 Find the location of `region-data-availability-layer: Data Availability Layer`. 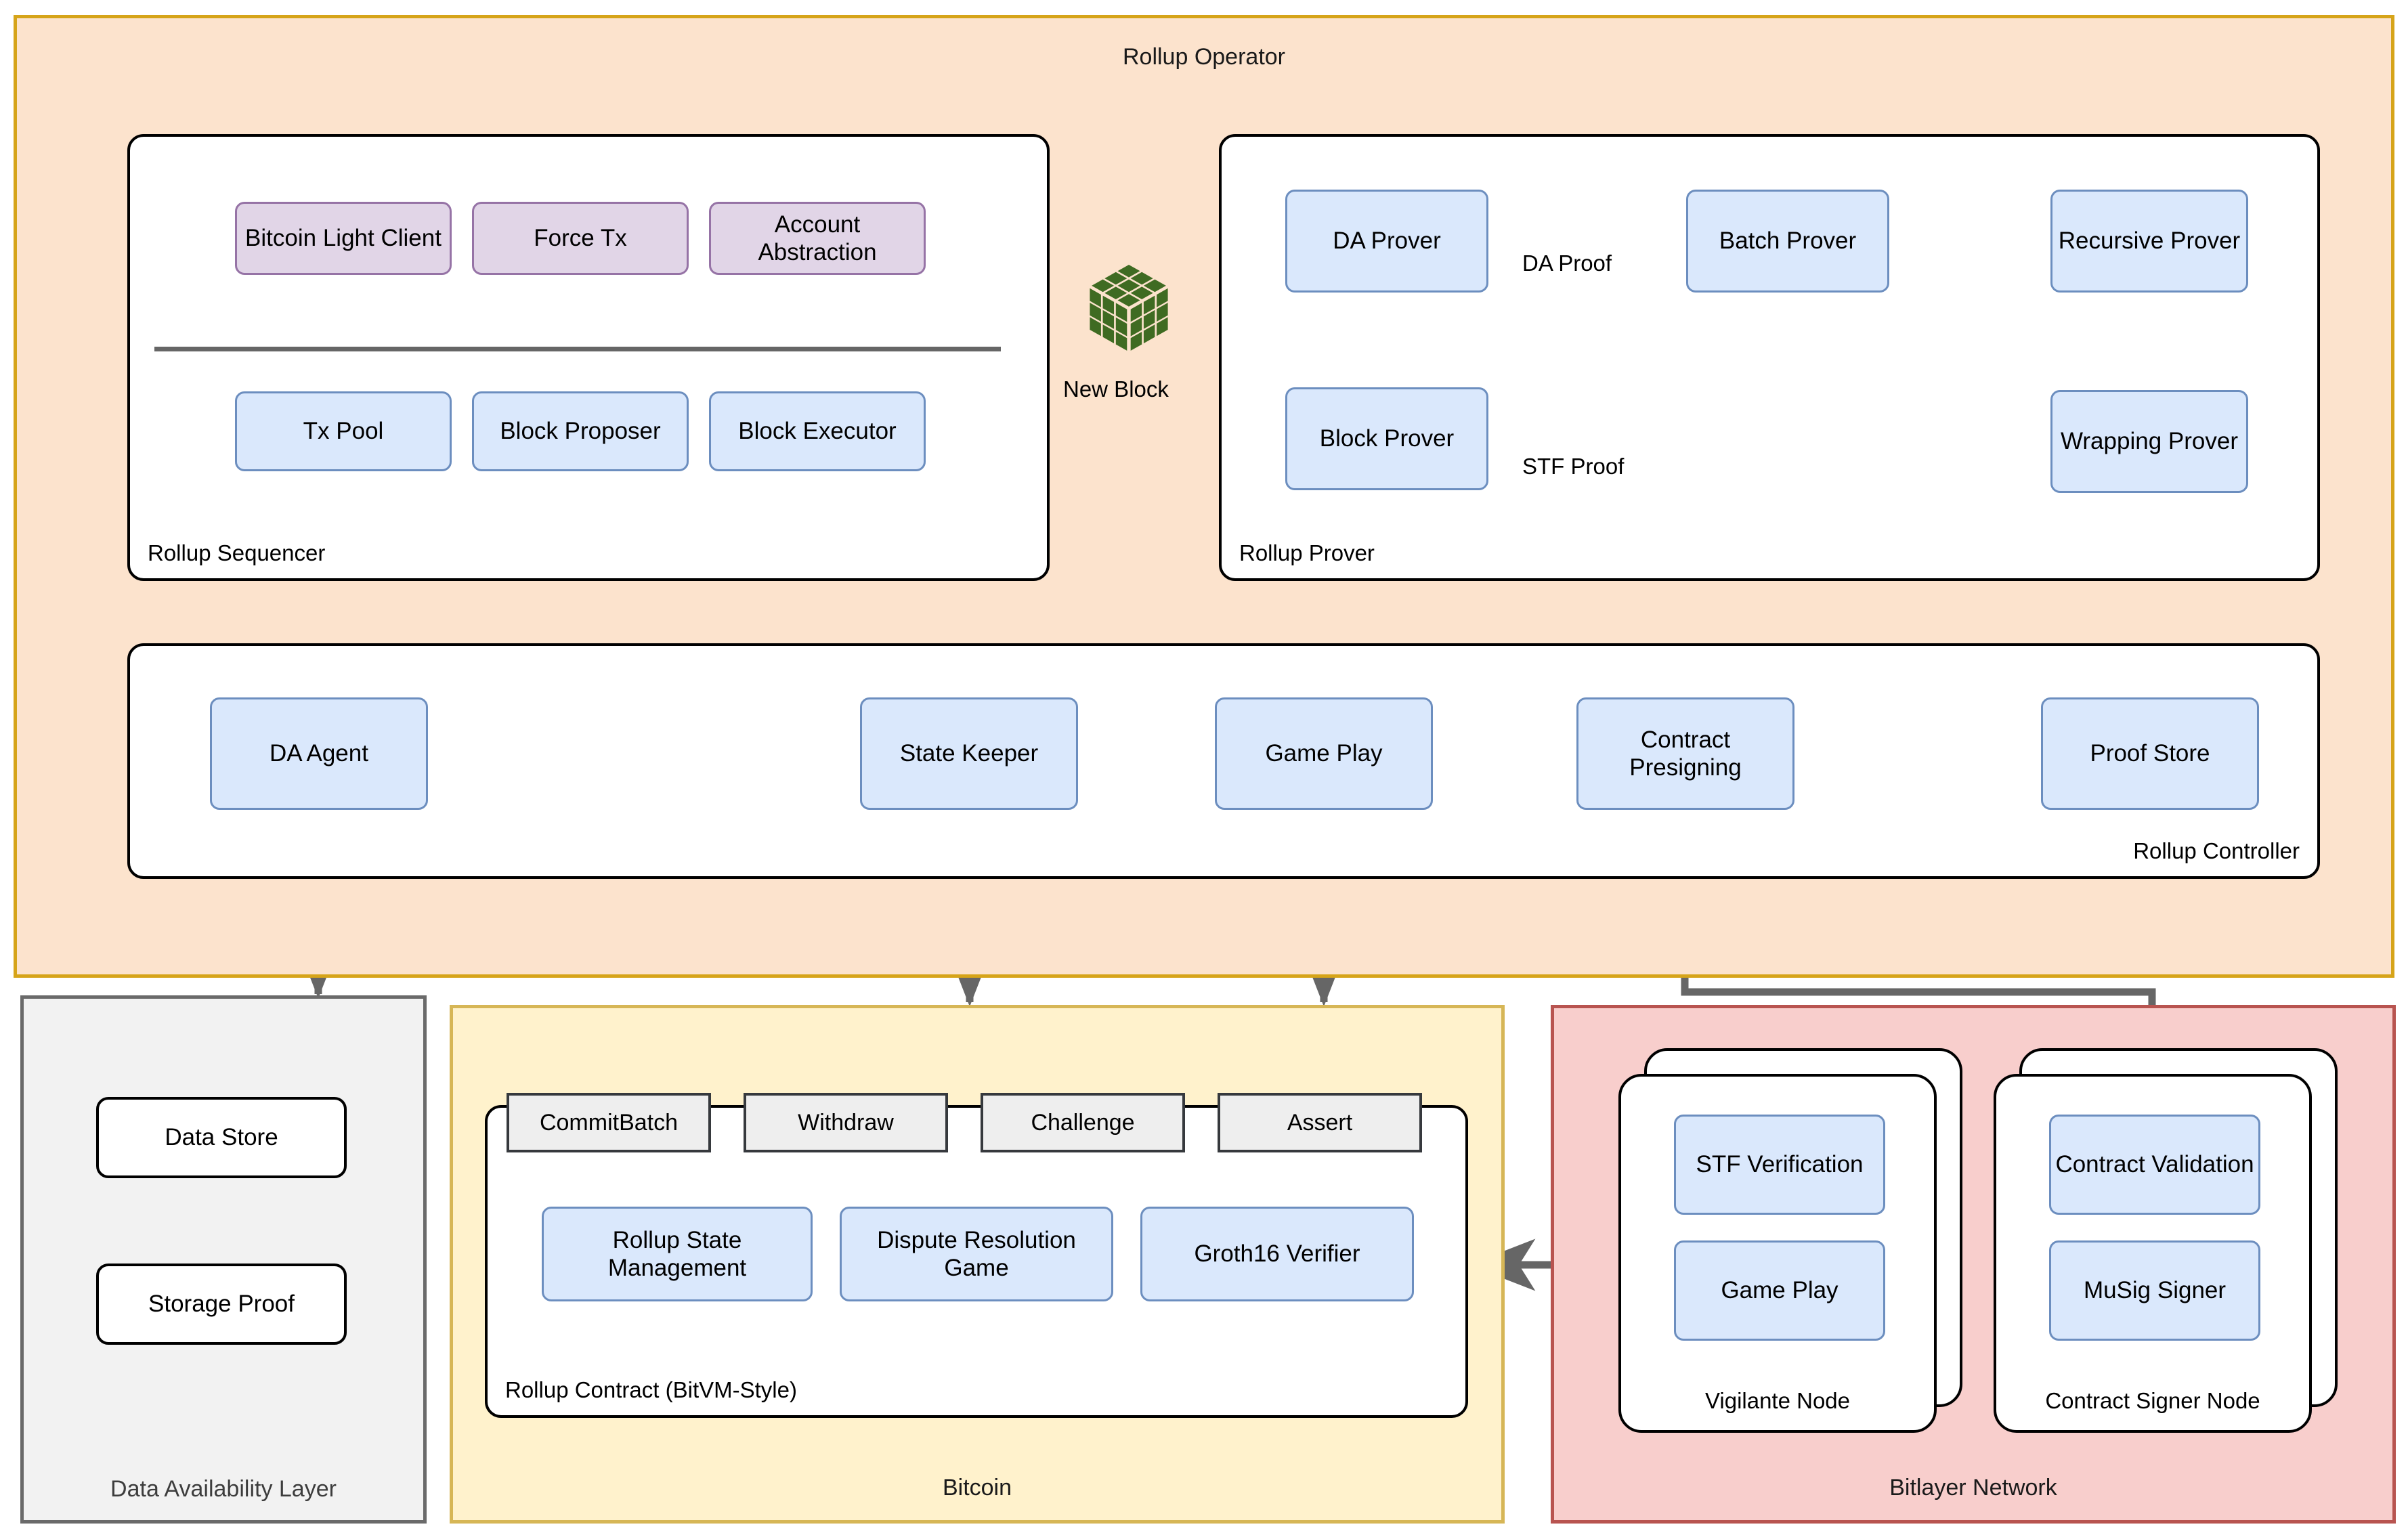

region-data-availability-layer: Data Availability Layer is located at coordinates (223, 1259).